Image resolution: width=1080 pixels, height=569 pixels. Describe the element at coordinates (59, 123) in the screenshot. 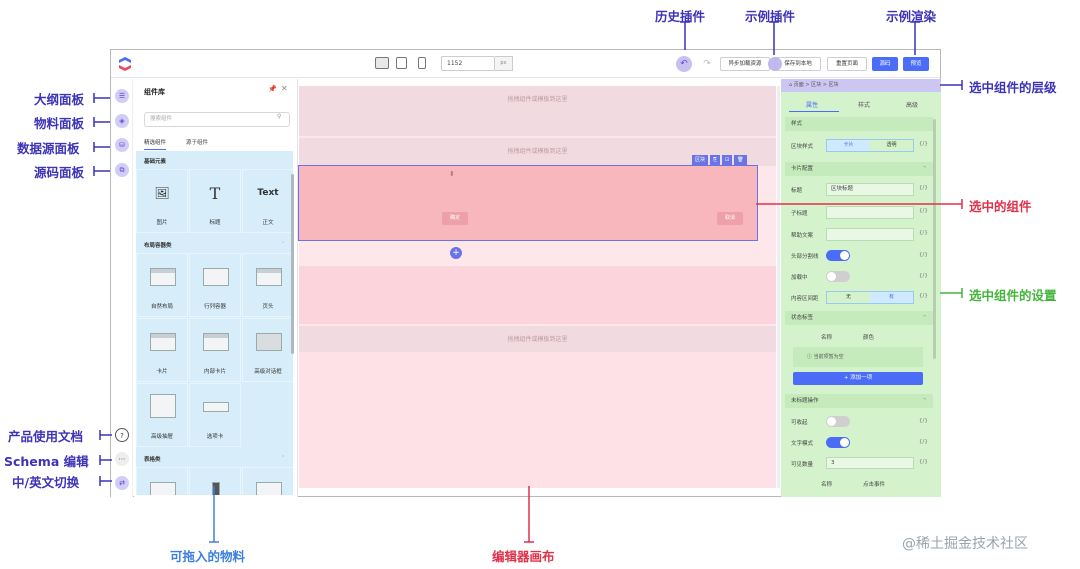

I see `annotation-material-panel: 物料面板` at that location.